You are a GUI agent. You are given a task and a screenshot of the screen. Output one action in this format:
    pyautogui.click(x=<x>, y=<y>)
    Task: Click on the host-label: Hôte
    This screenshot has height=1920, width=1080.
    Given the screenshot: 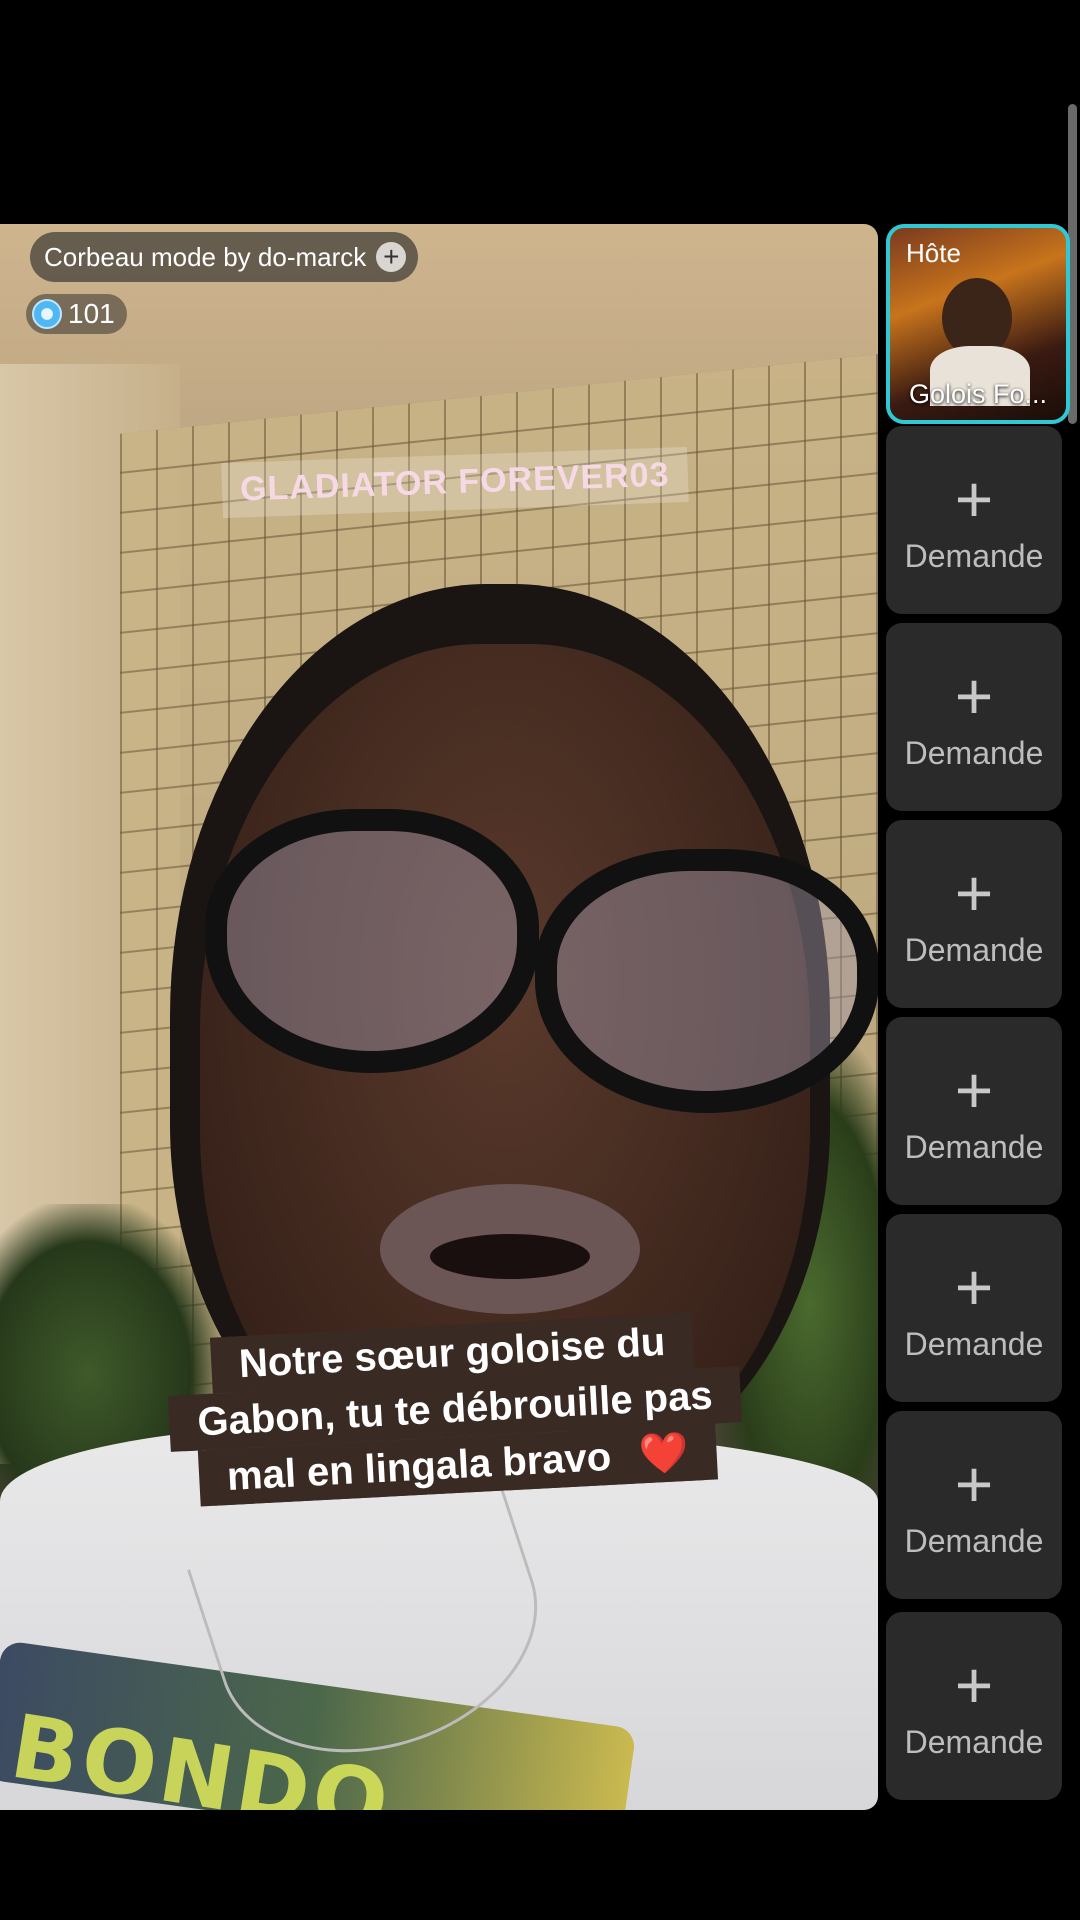 What is the action you would take?
    pyautogui.click(x=933, y=253)
    